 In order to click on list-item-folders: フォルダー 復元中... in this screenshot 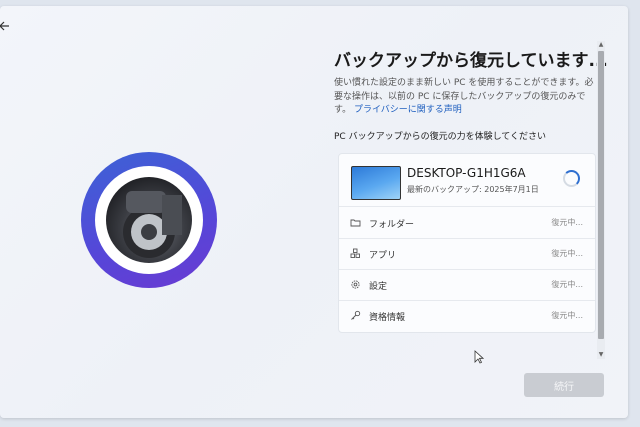, I will do `click(467, 223)`.